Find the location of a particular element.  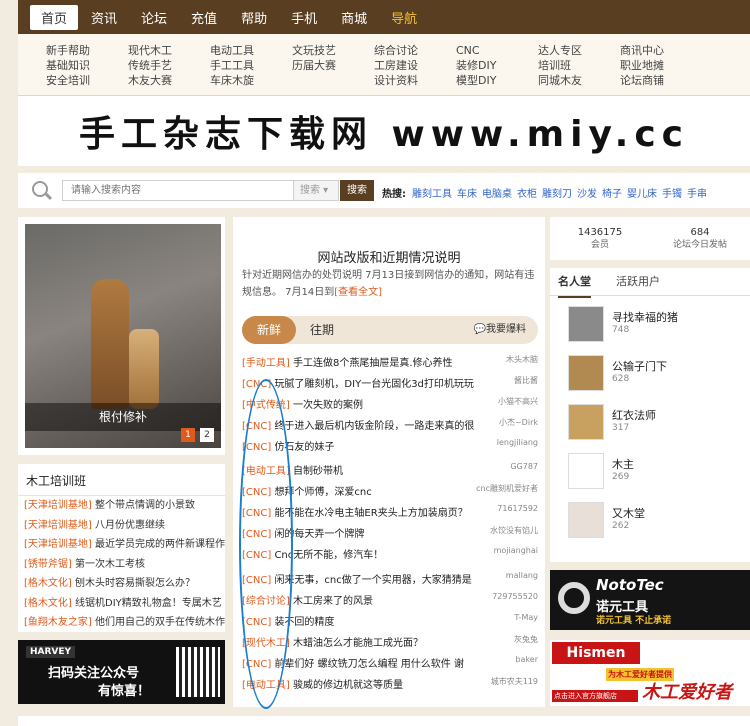

news-title: 前辈们好 螺纹铣刀怎么编程 用什么软件 谢 is located at coordinates (369, 664).